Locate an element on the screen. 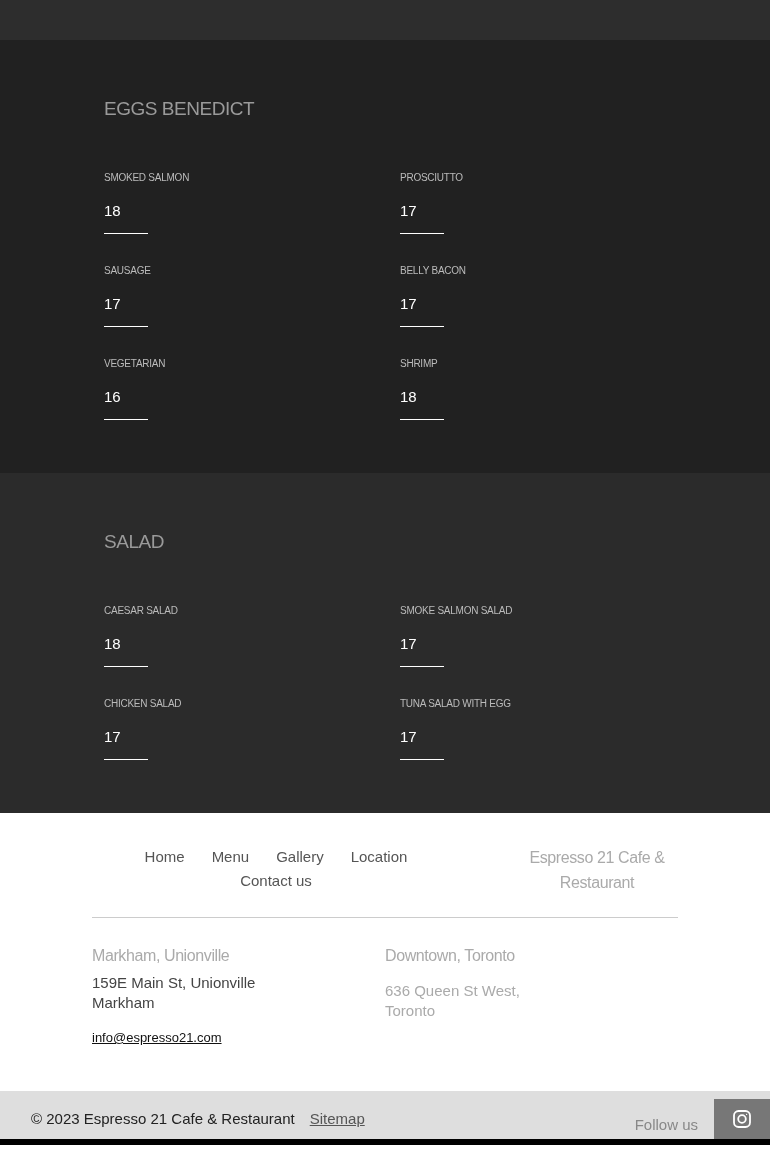 The height and width of the screenshot is (1149, 770). location-address: 159E Main St, Unionville Markham is located at coordinates (174, 993).